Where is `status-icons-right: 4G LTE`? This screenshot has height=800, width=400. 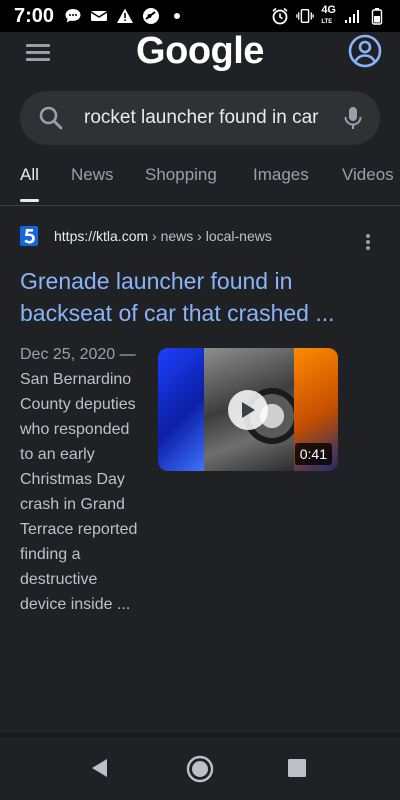 status-icons-right: 4G LTE is located at coordinates (328, 16).